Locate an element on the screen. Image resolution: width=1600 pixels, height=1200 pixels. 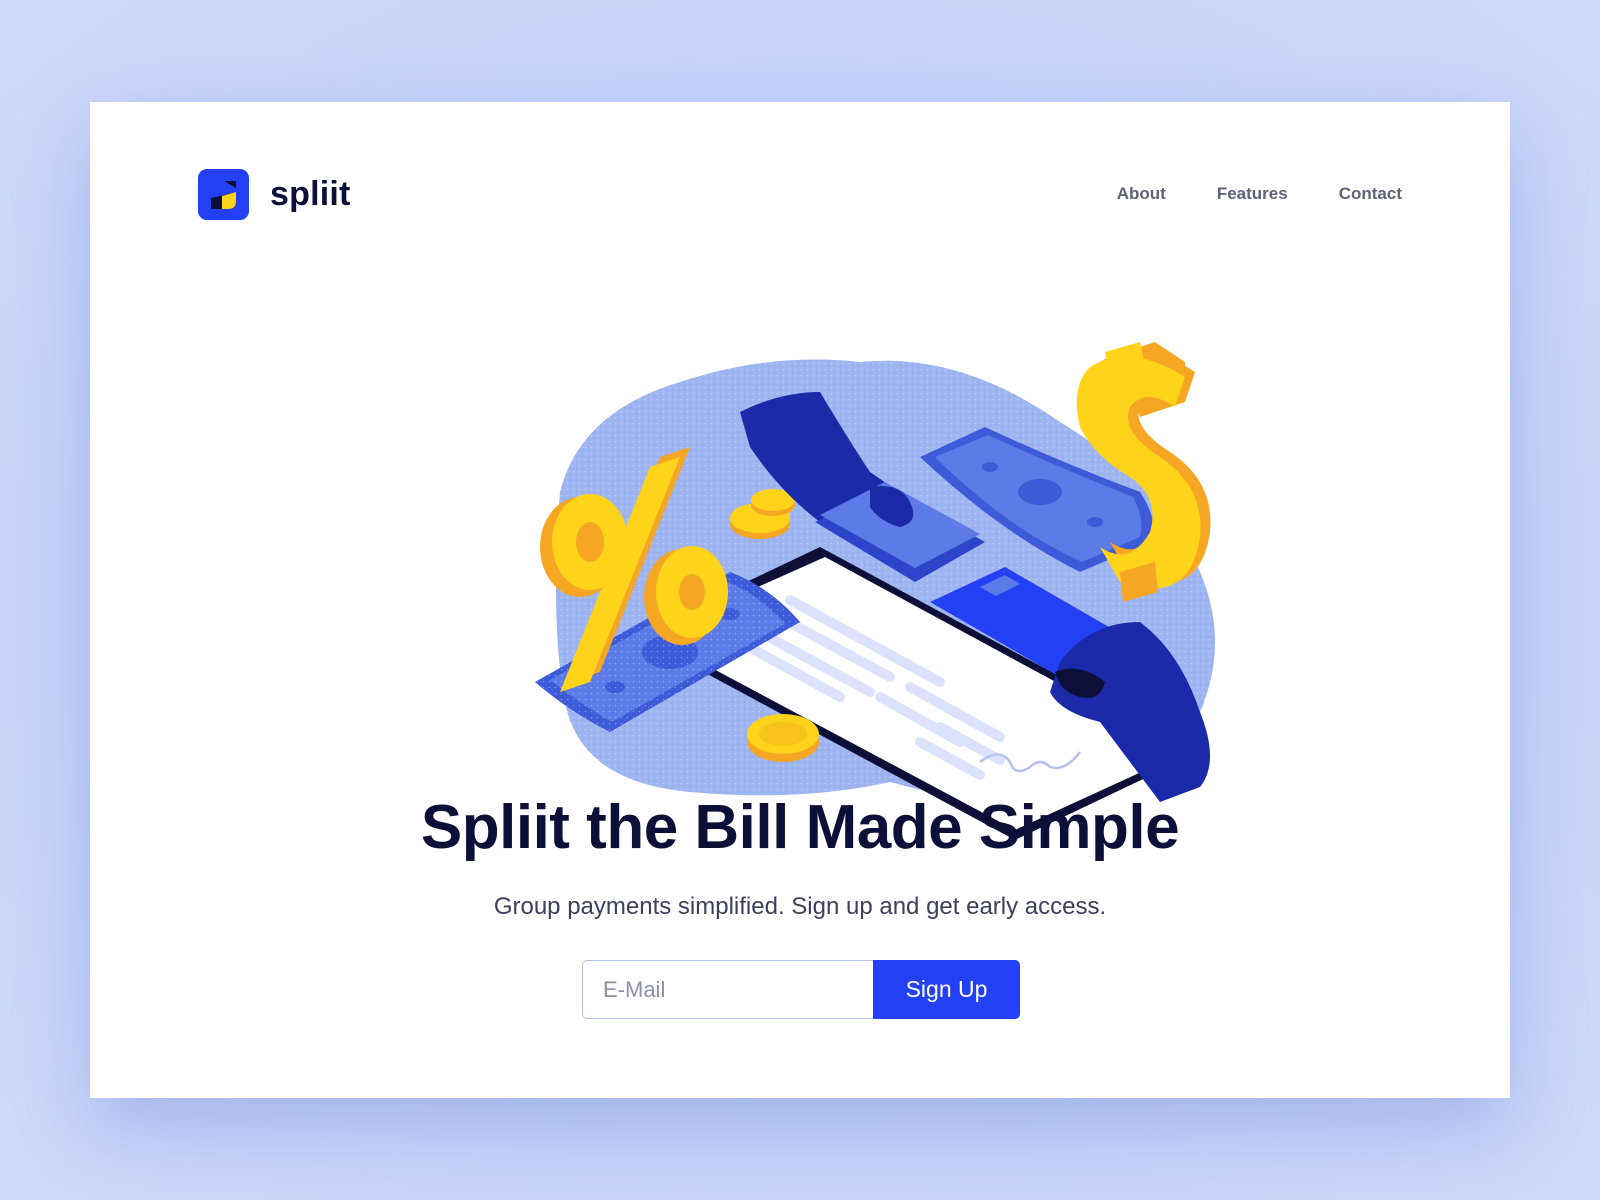
main-nav: About Features Contact is located at coordinates (1234, 194).